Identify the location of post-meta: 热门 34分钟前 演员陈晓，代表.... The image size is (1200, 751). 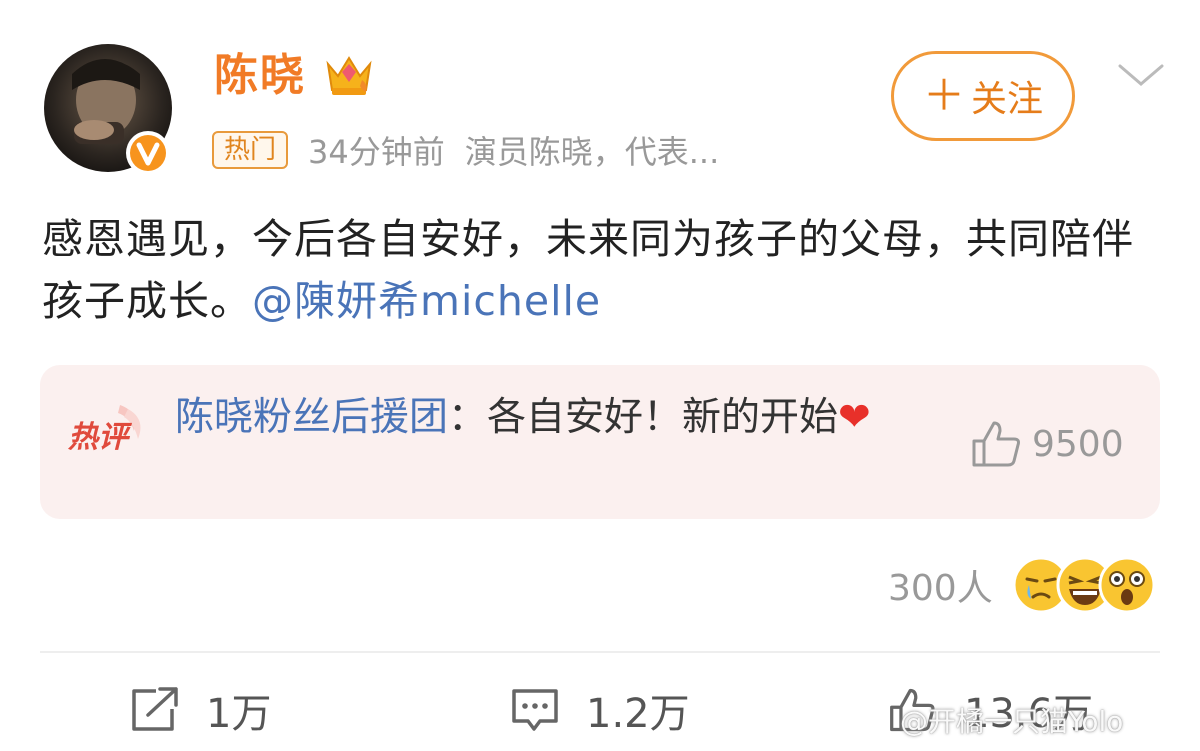
(465, 150).